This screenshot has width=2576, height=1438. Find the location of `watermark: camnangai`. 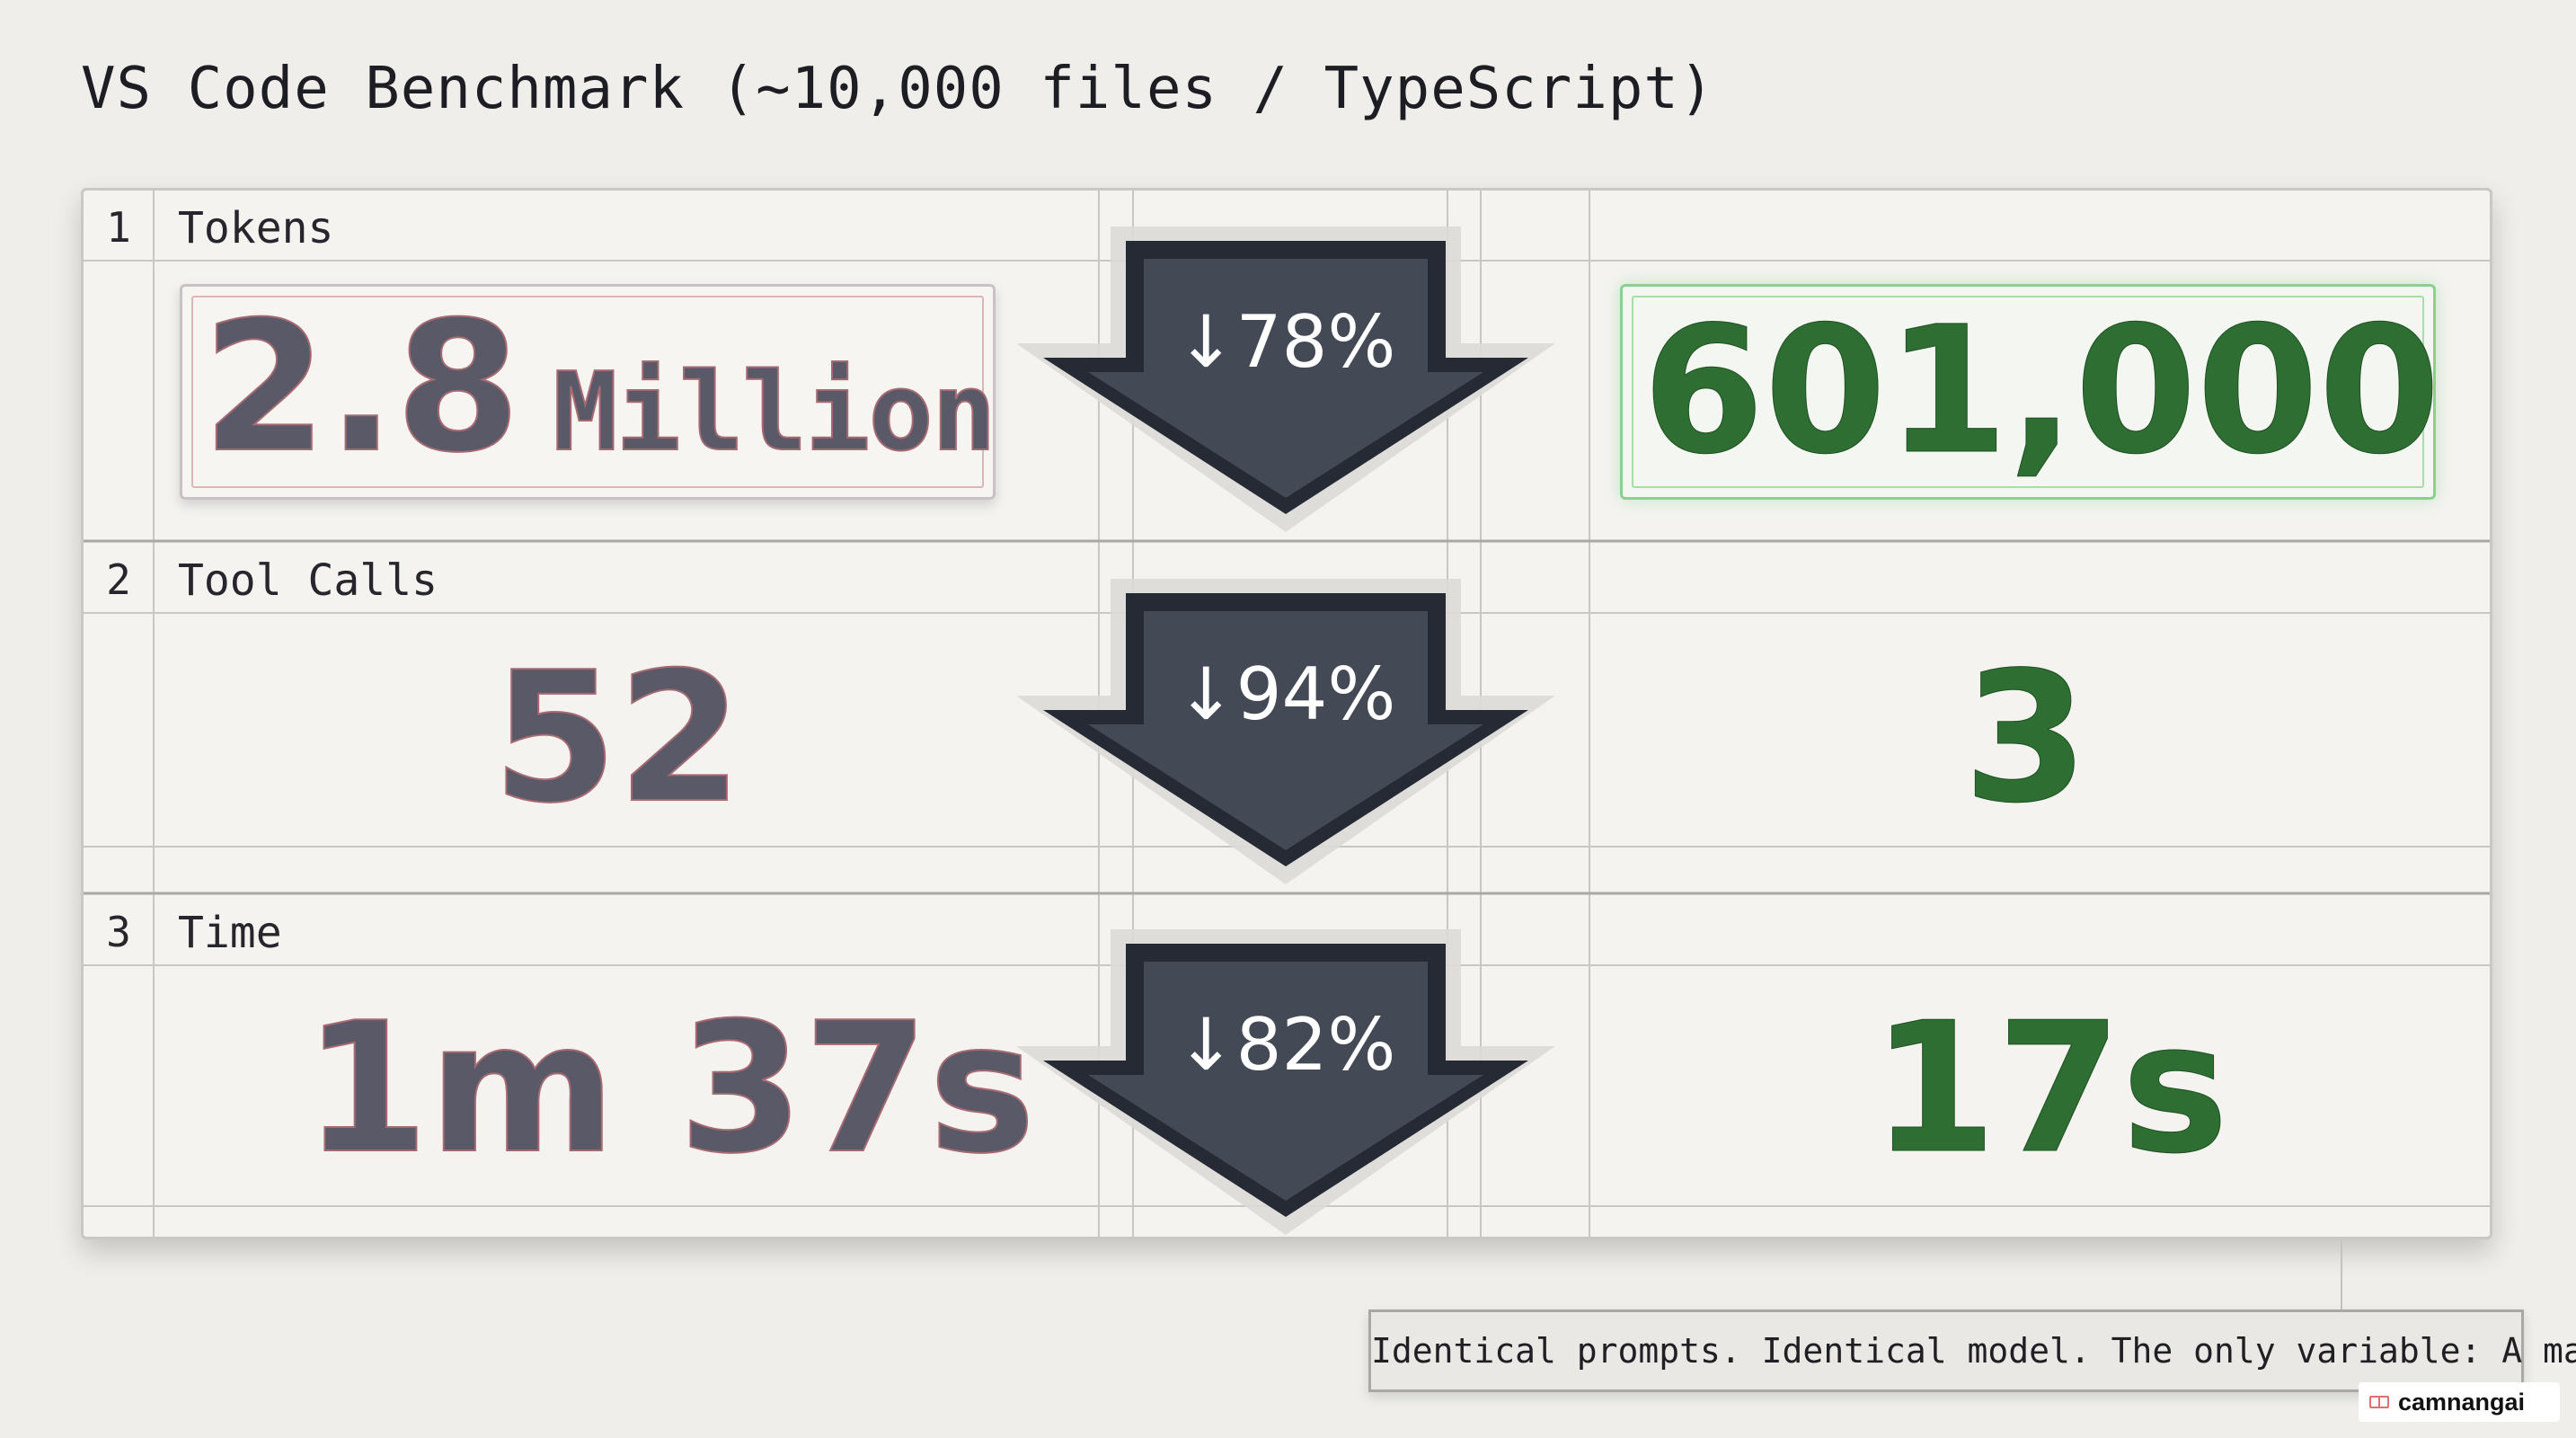

watermark: camnangai is located at coordinates (2459, 1402).